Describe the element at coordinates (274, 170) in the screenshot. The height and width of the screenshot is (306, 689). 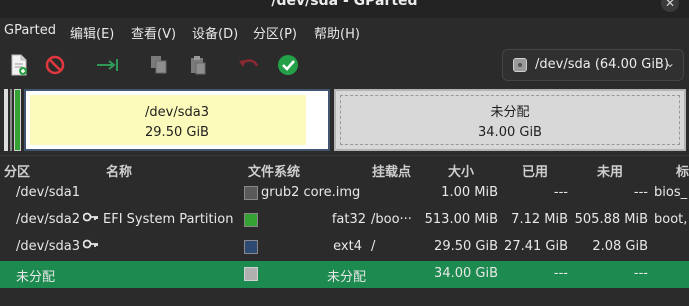
I see `col-filesystem: 文件系统` at that location.